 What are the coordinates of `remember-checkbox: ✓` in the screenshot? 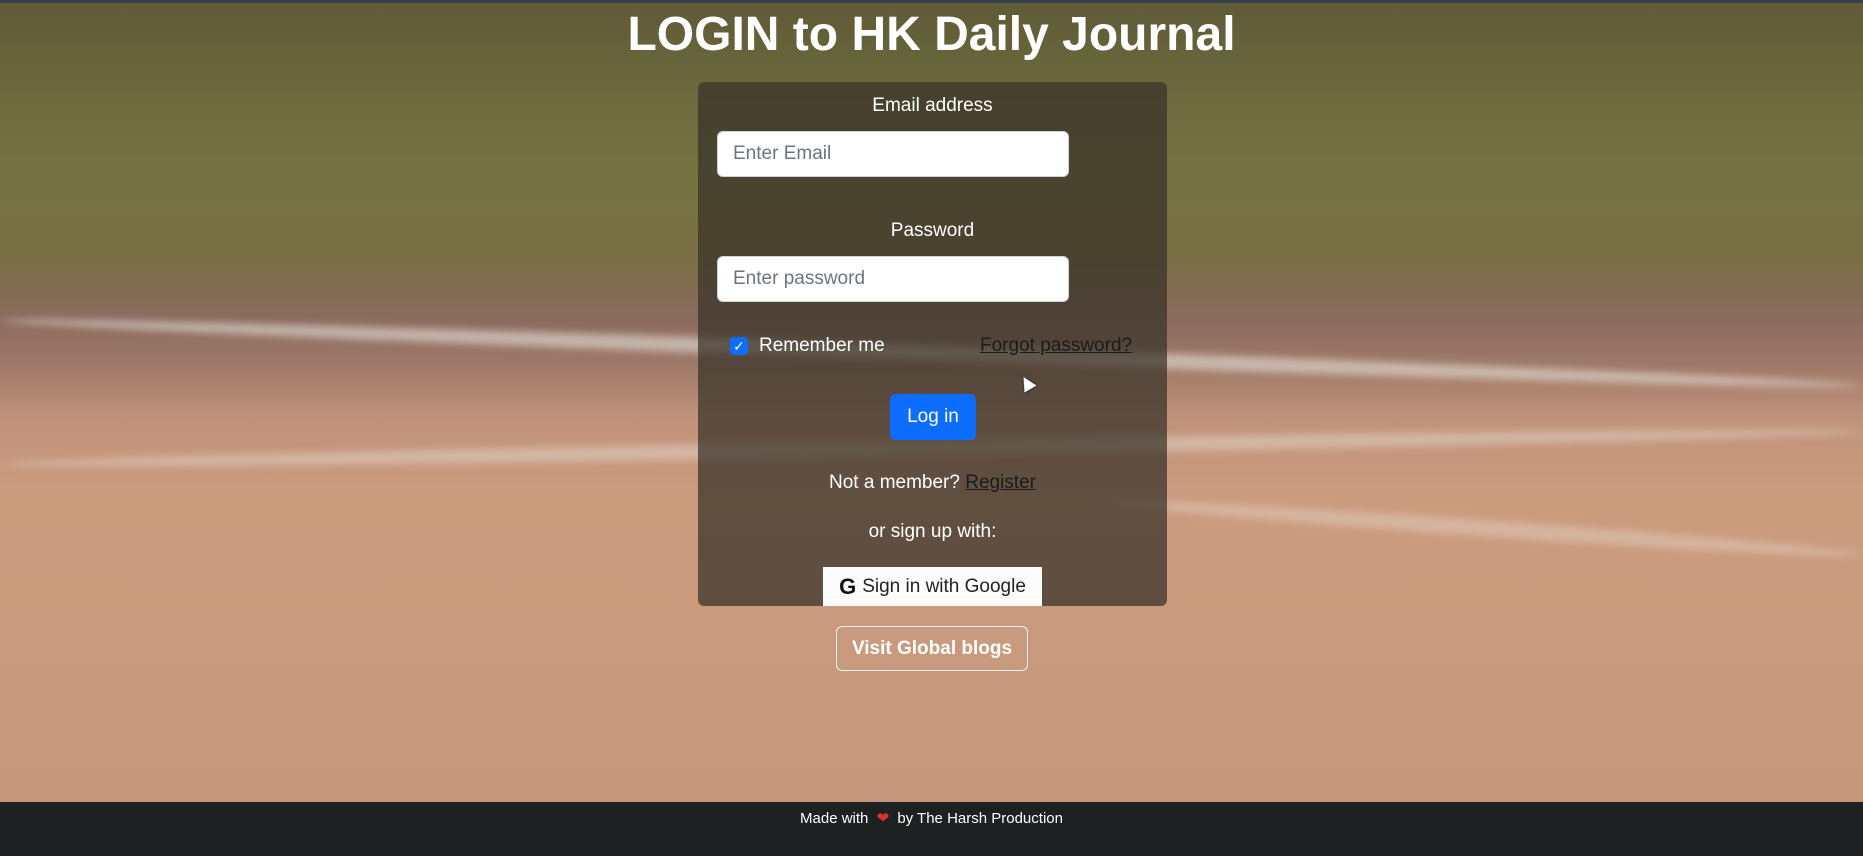 It's located at (739, 346).